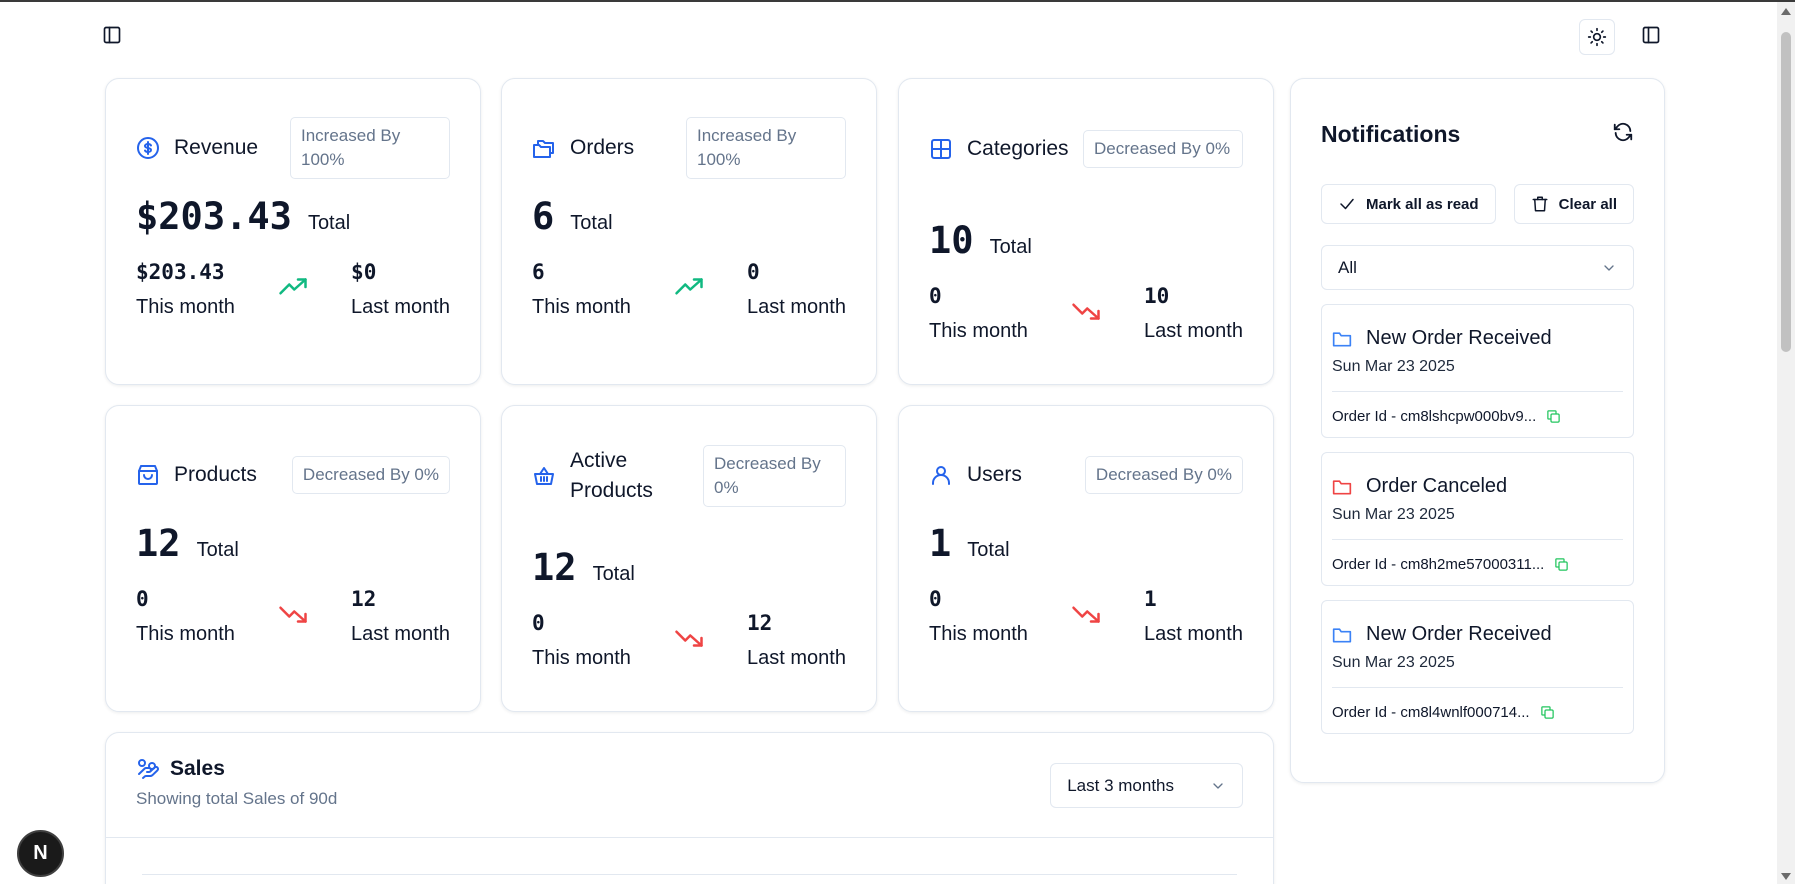 The image size is (1795, 884). I want to click on notification-filter-select: All, so click(1477, 267).